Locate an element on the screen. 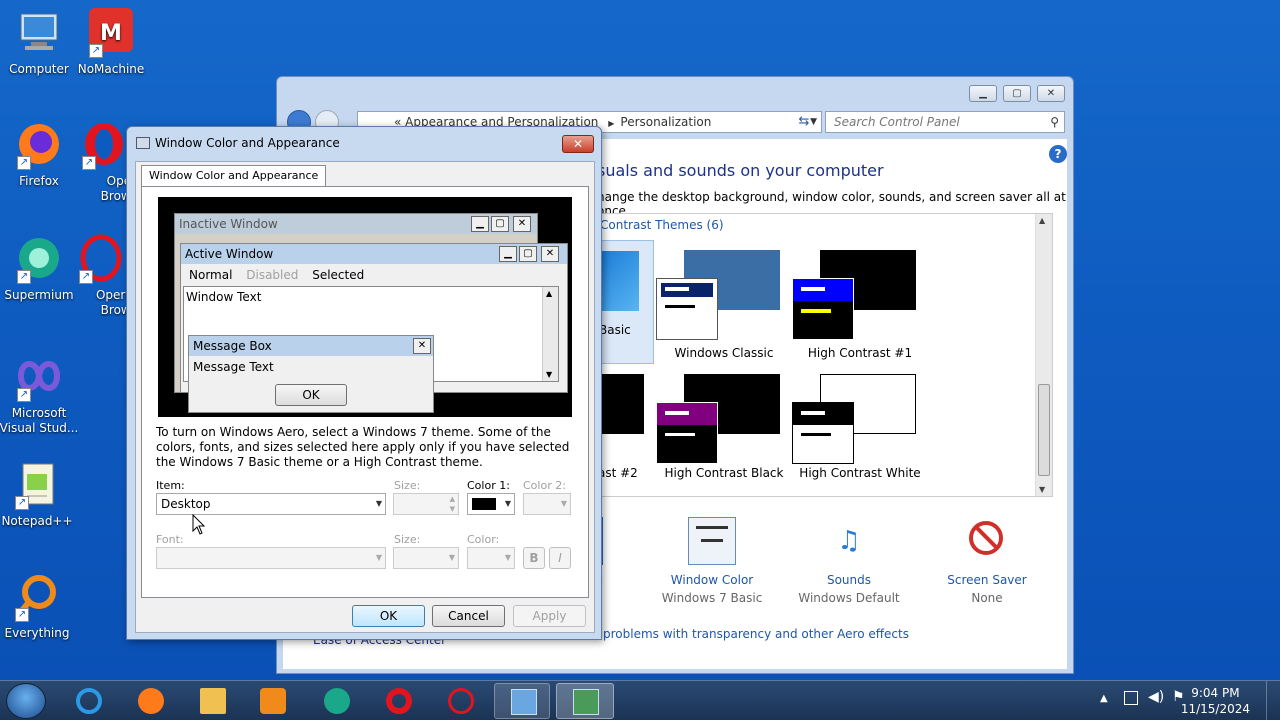  opera-gx-icon is located at coordinates (461, 701).